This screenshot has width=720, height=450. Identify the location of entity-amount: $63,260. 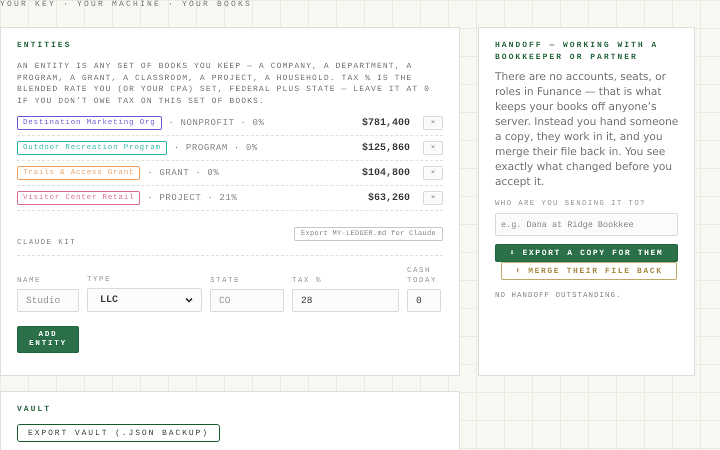
(389, 198).